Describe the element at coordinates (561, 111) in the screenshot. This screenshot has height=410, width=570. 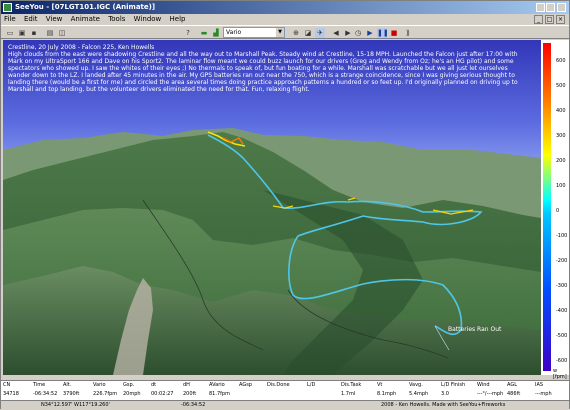
I see `scale-tick-label: 400` at that location.